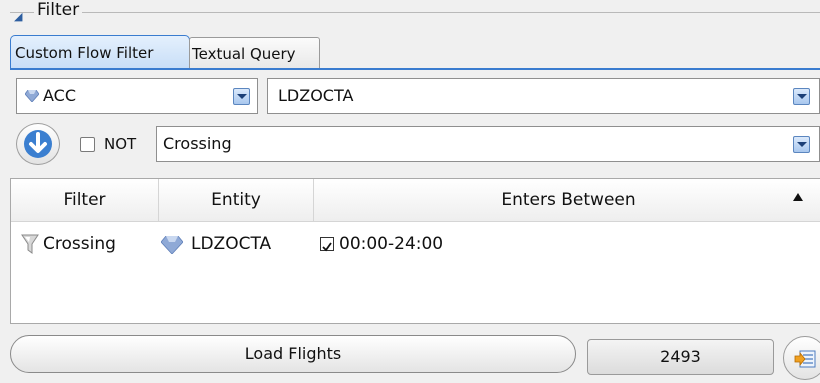 This screenshot has width=820, height=383. What do you see at coordinates (100, 52) in the screenshot?
I see `tab-custom-flow-filter: Custom Flow Filter` at bounding box center [100, 52].